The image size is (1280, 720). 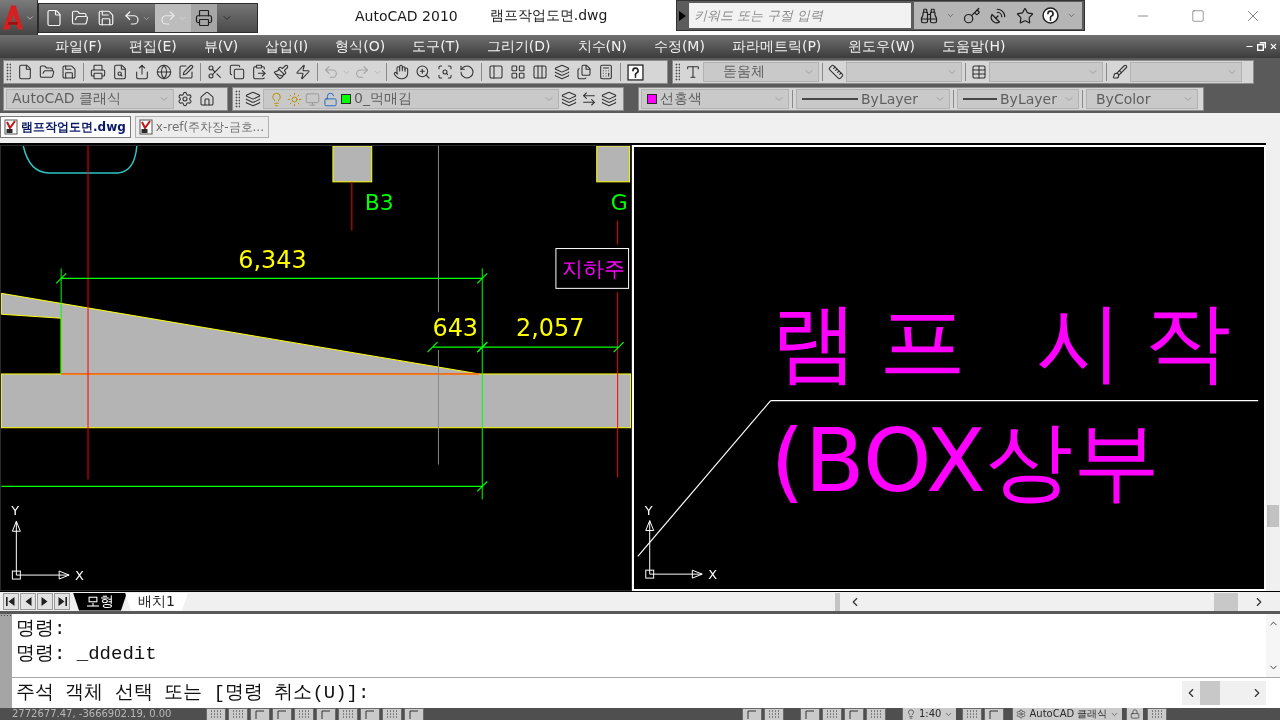 What do you see at coordinates (589, 99) in the screenshot?
I see `arrows-icon` at bounding box center [589, 99].